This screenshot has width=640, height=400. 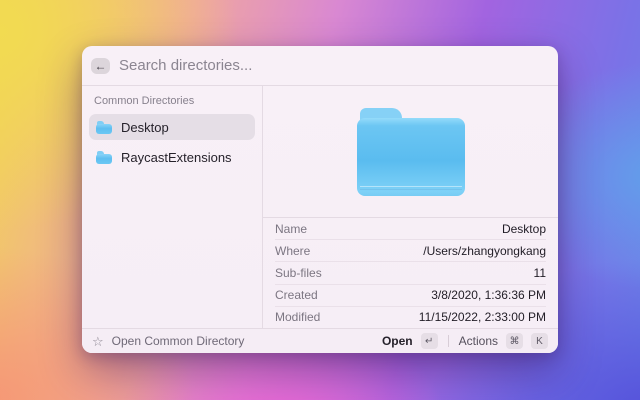 I want to click on sidebar-item-raycastextensions: RaycastExtensions, so click(x=172, y=157).